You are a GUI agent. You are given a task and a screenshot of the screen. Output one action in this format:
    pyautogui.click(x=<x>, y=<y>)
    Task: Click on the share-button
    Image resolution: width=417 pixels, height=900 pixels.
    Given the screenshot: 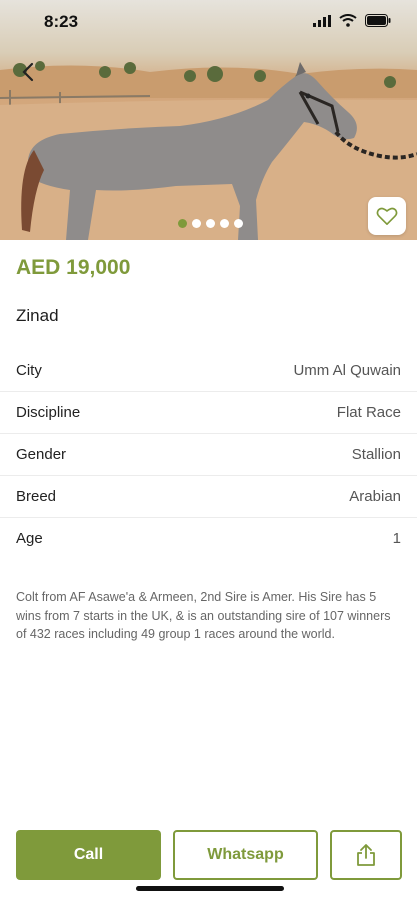 What is the action you would take?
    pyautogui.click(x=366, y=855)
    